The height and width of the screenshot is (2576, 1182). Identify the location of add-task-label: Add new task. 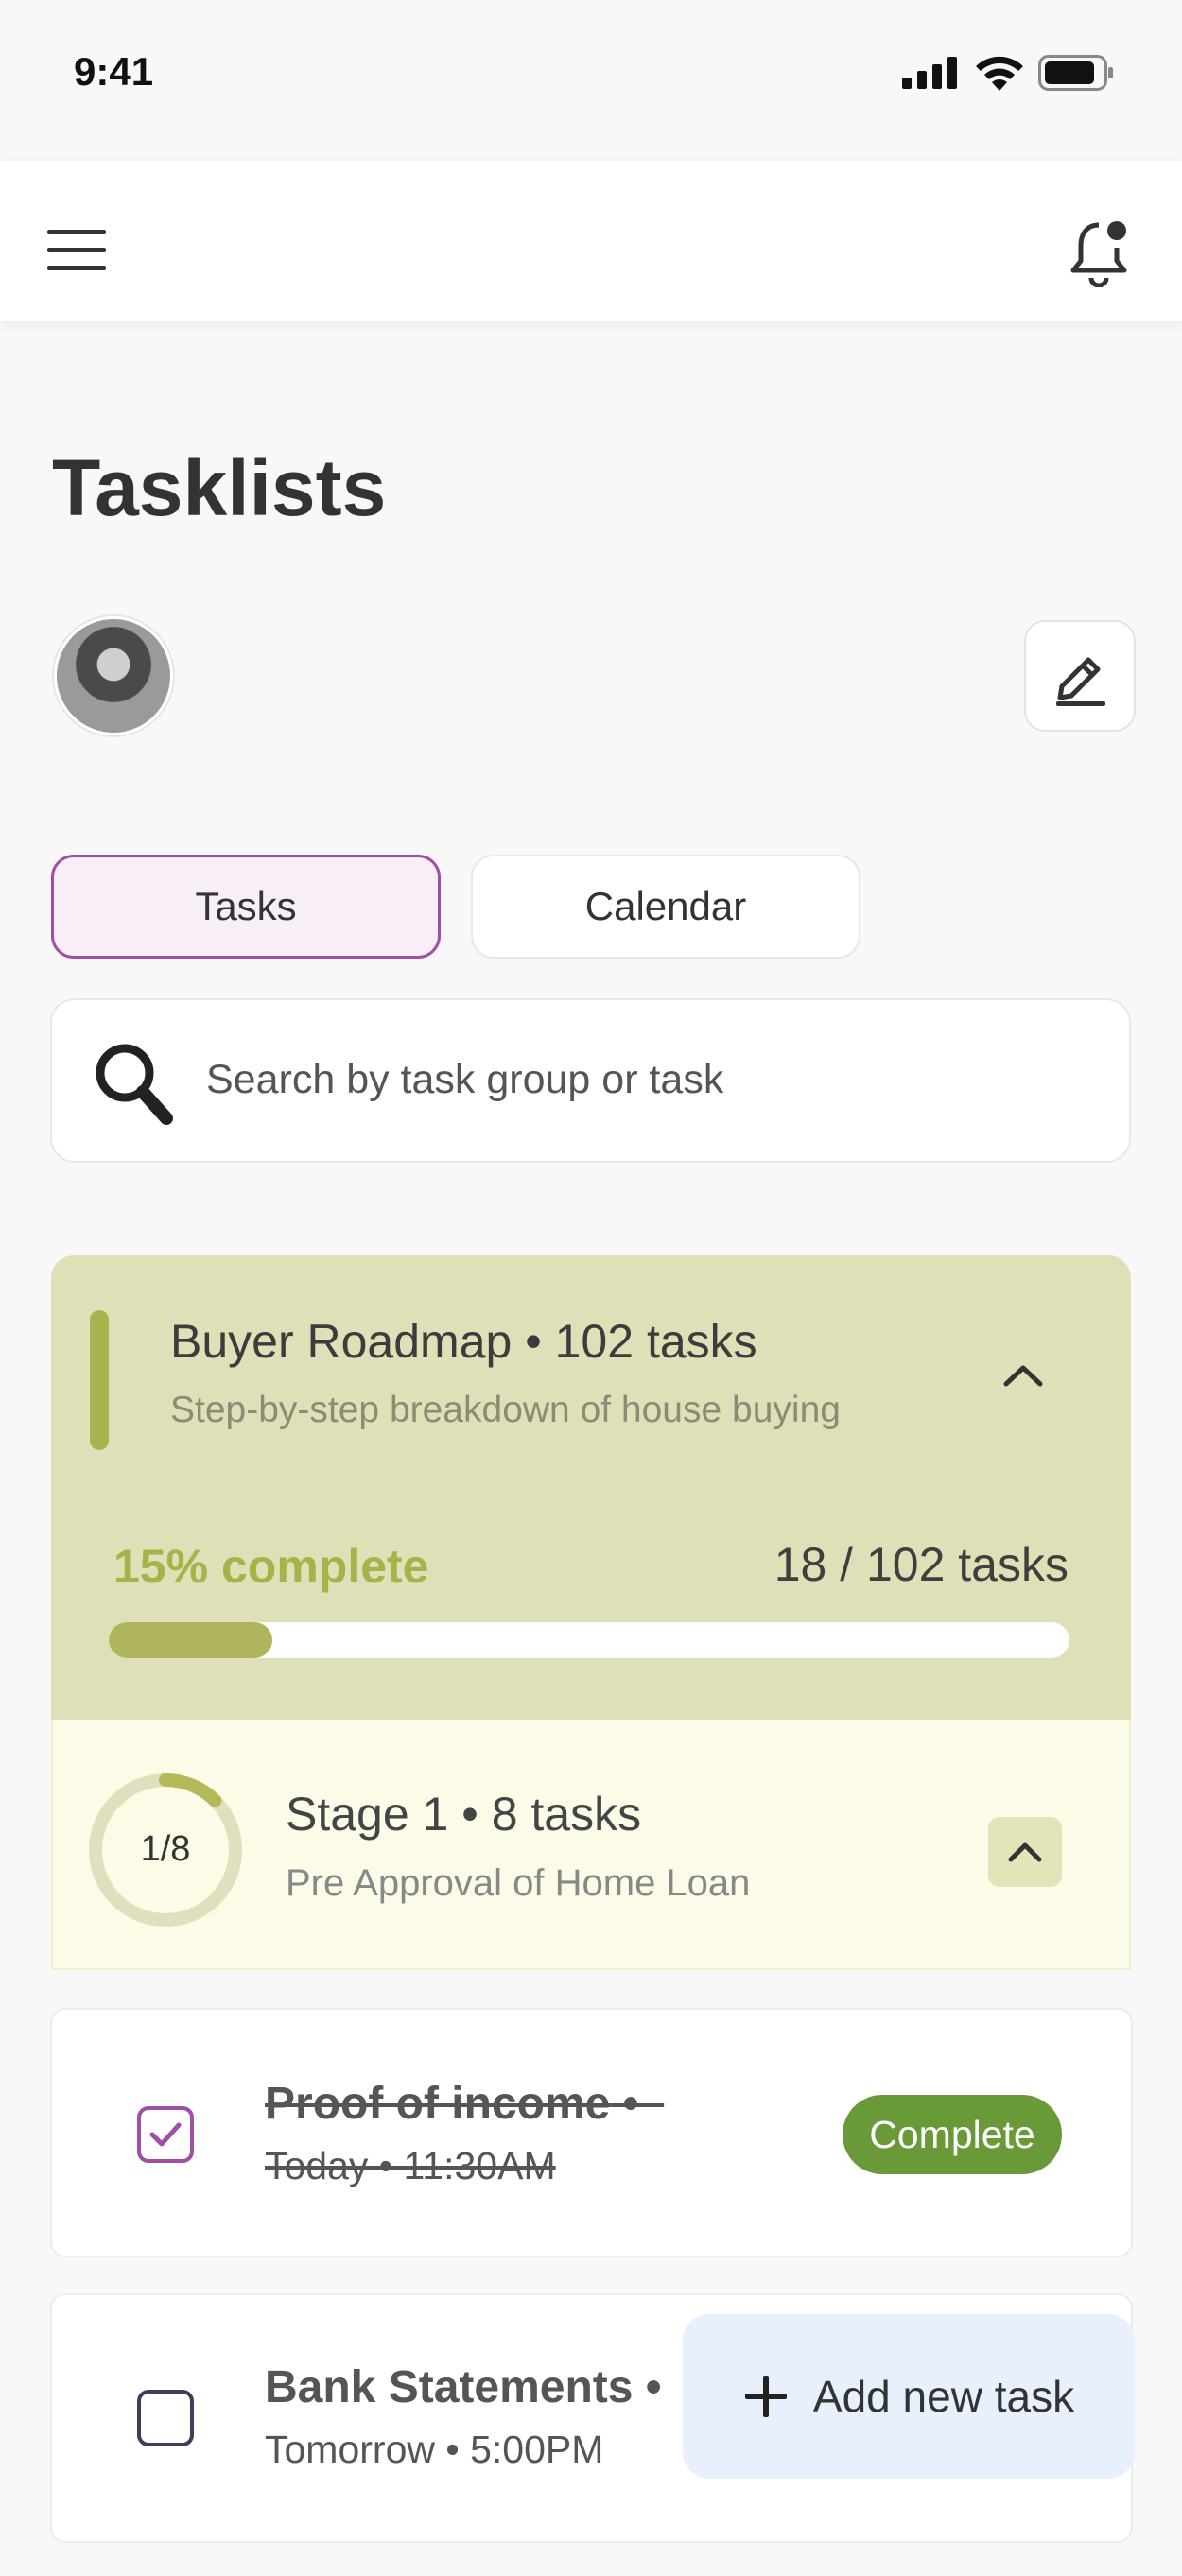
(944, 2396).